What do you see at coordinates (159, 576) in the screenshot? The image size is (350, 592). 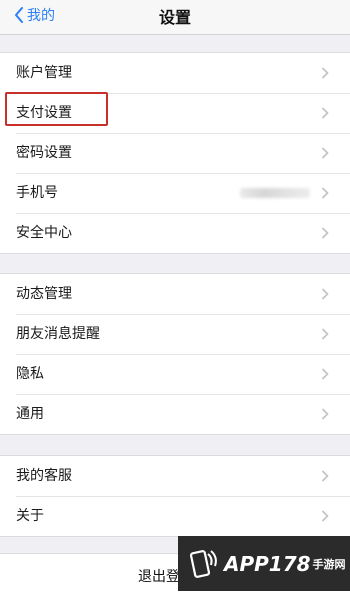 I see `logout-button: 退出登` at bounding box center [159, 576].